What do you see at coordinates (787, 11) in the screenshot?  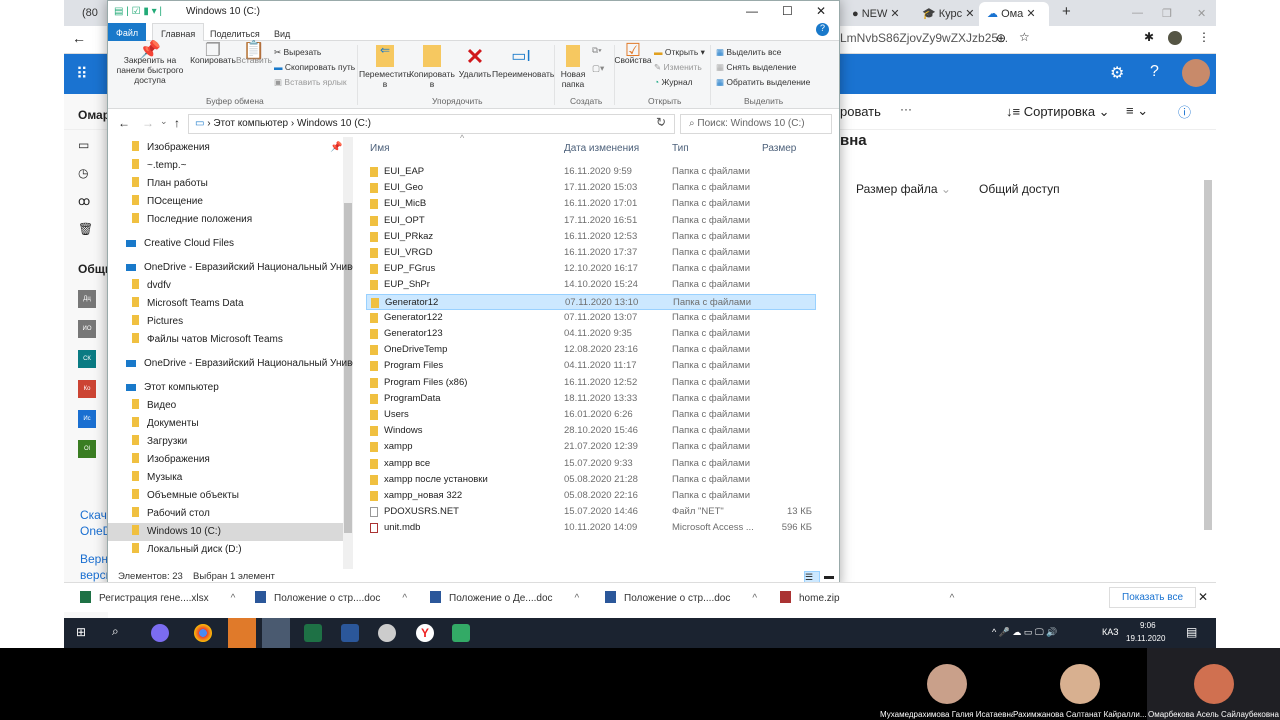 I see `maximize-button: ☐` at bounding box center [787, 11].